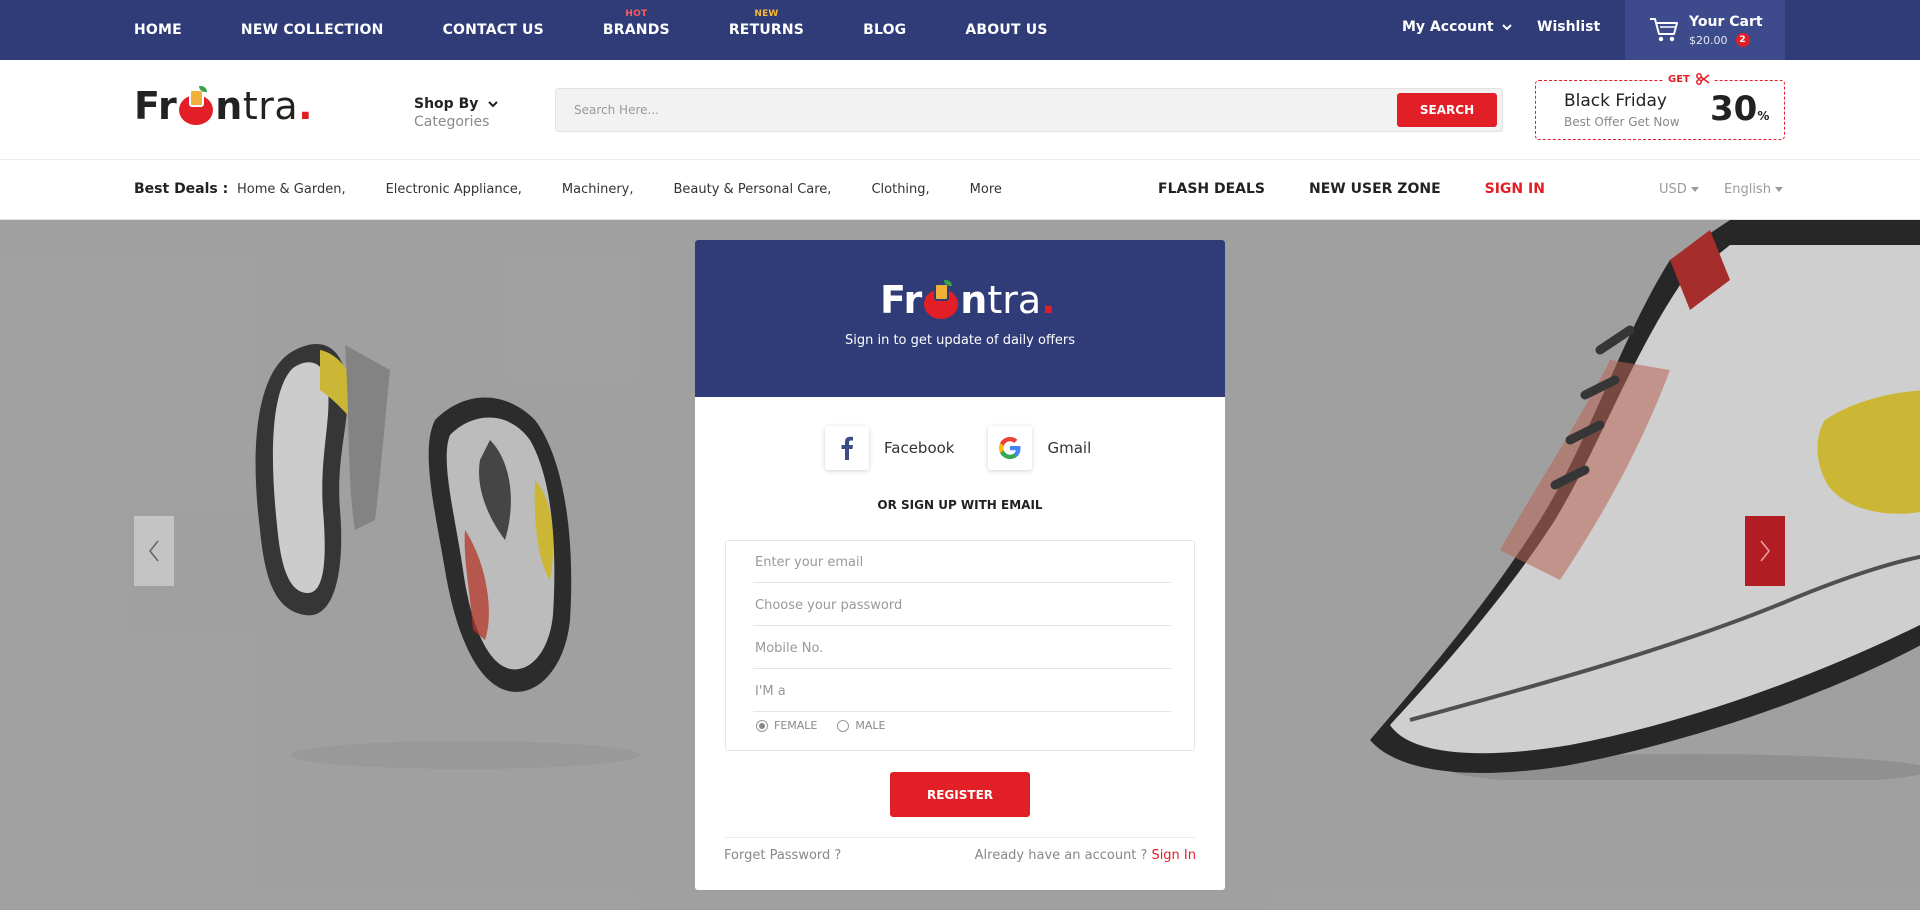 Image resolution: width=1920 pixels, height=910 pixels. I want to click on forgot-password-link: Forget Password ?, so click(782, 855).